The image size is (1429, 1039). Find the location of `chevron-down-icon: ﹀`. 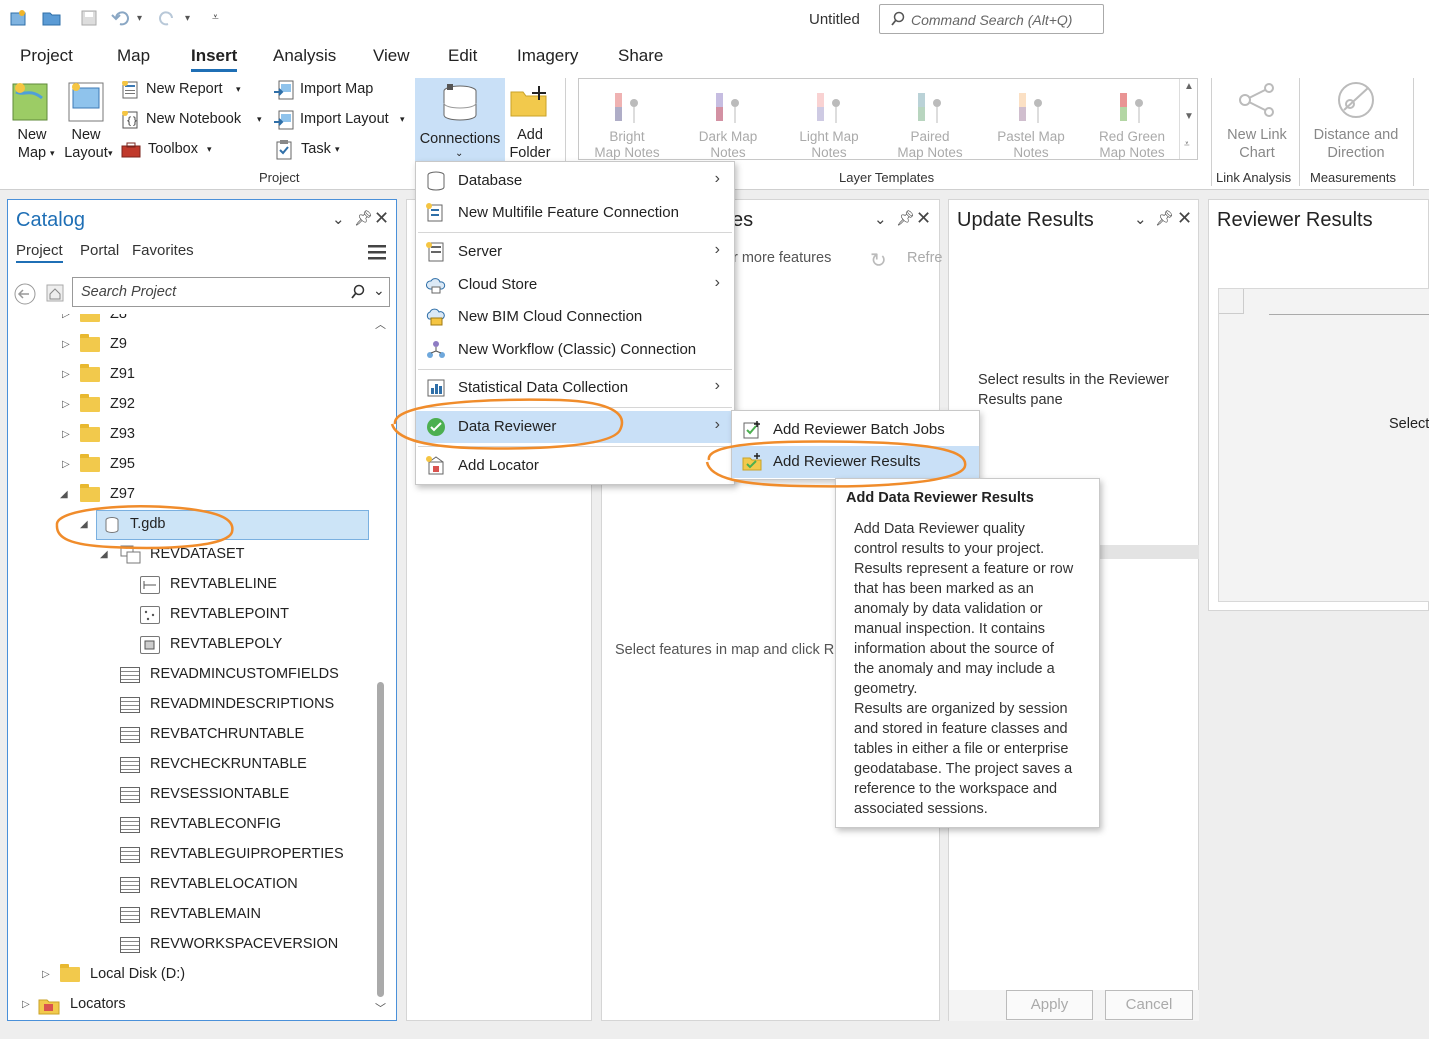

chevron-down-icon: ﹀ is located at coordinates (380, 1008).